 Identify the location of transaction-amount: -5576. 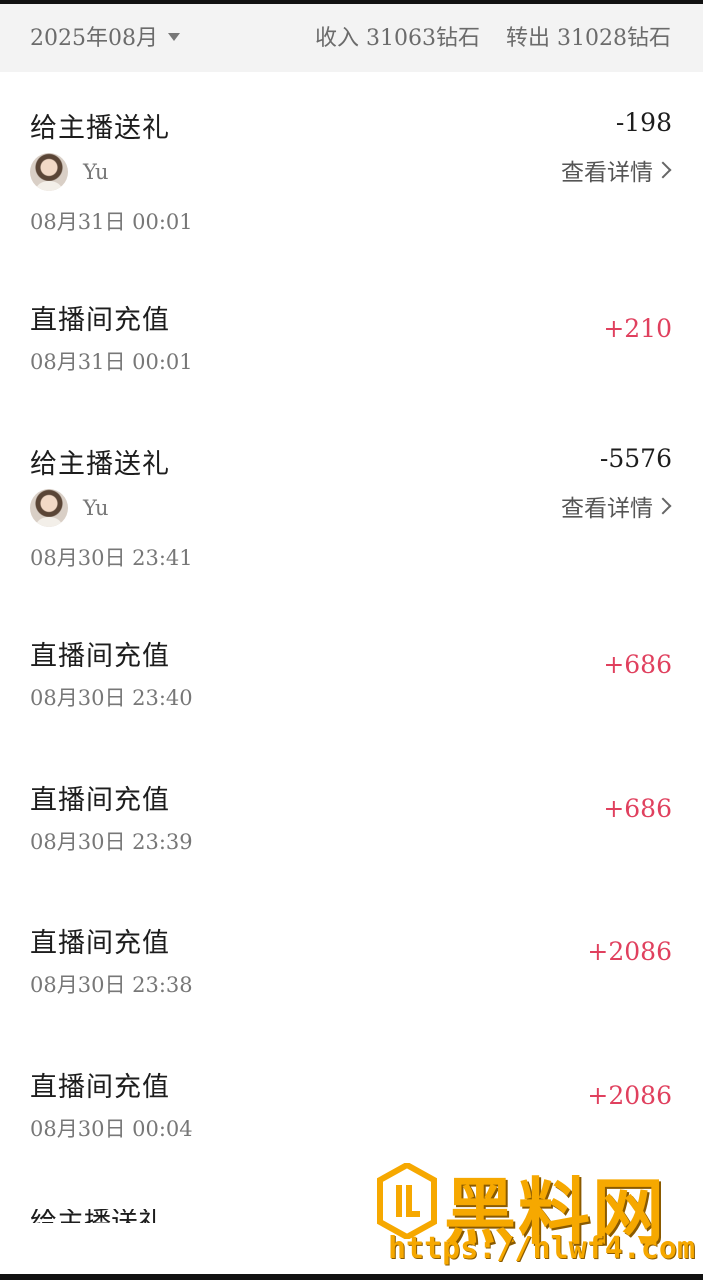
(635, 458).